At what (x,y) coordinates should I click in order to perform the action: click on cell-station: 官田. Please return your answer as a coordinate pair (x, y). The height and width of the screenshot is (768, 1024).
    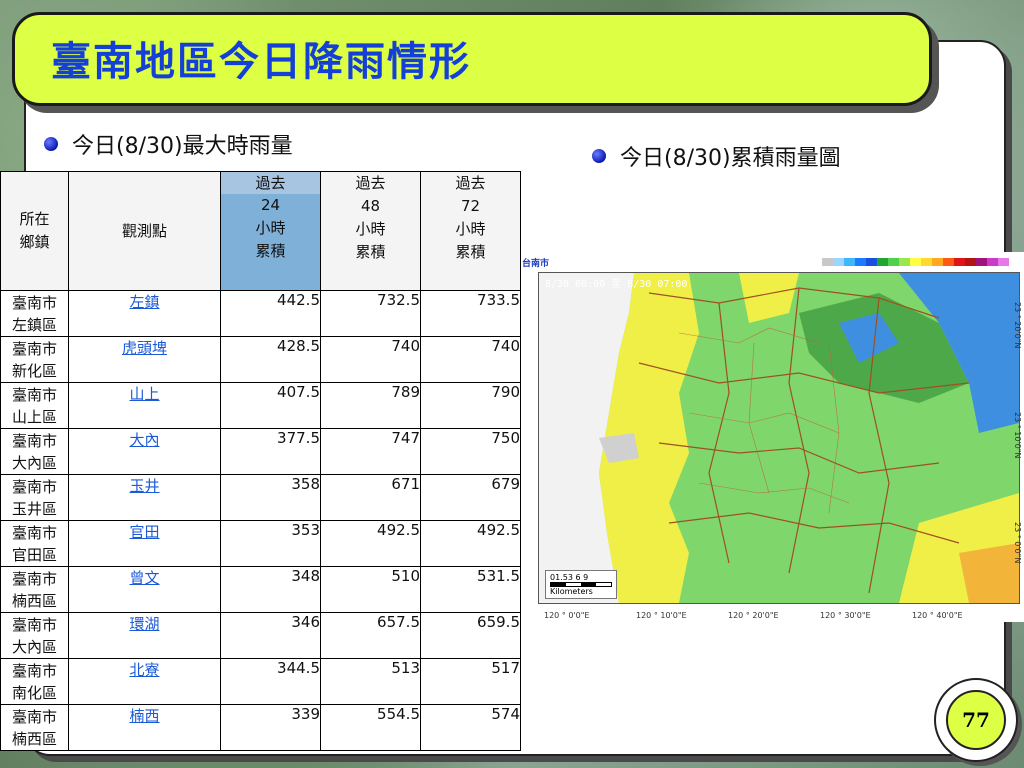
    Looking at the image, I should click on (144, 543).